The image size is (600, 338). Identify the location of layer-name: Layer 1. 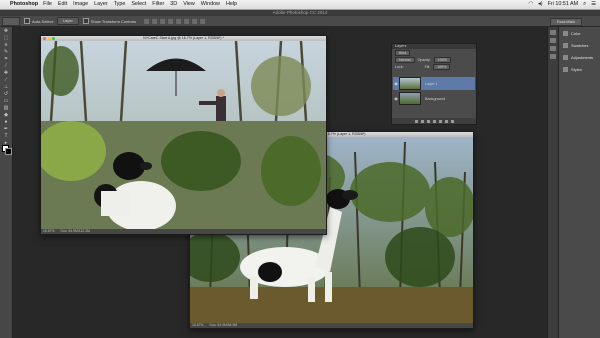
(431, 84).